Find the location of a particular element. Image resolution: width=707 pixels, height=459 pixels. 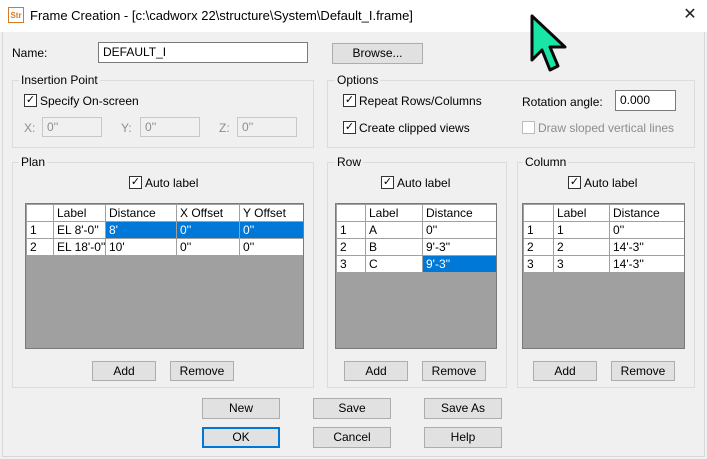

save-button: Save is located at coordinates (352, 408).